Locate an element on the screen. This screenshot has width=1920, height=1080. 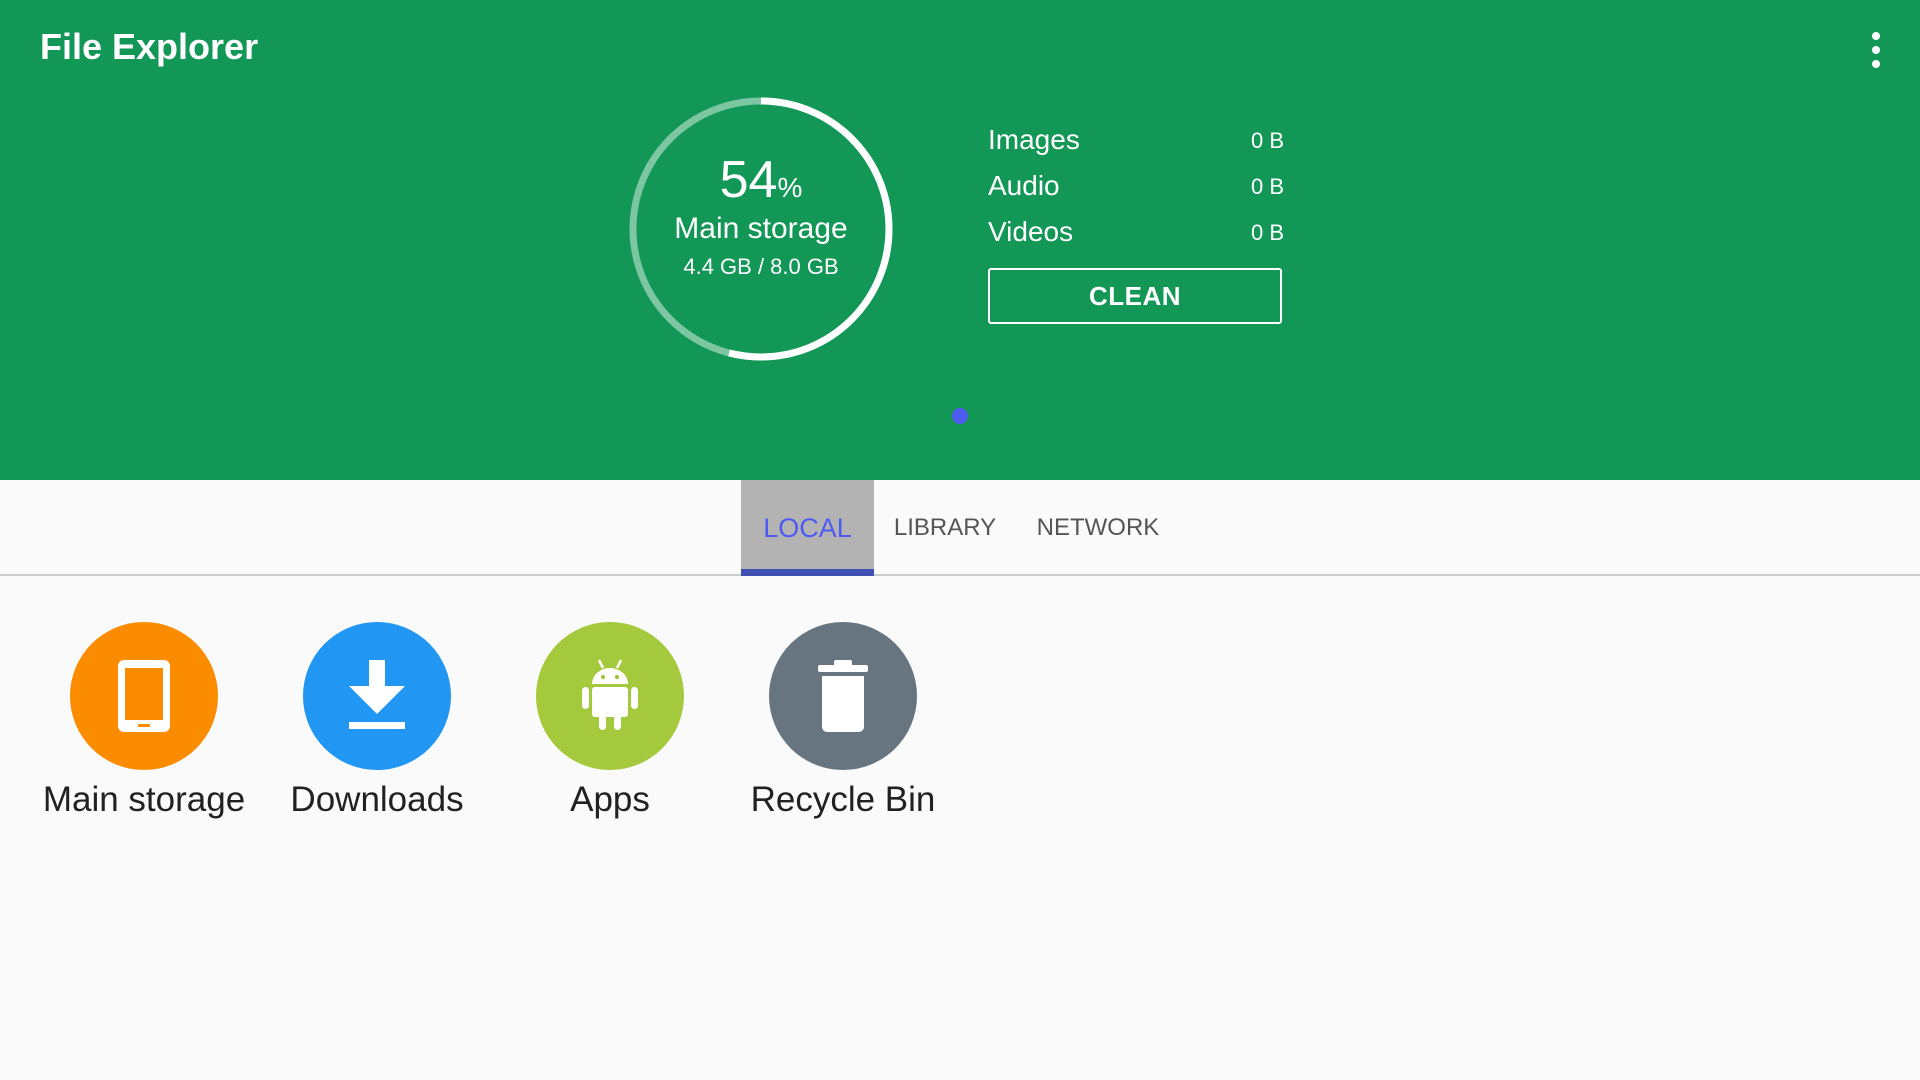
tablet-icon is located at coordinates (144, 696).